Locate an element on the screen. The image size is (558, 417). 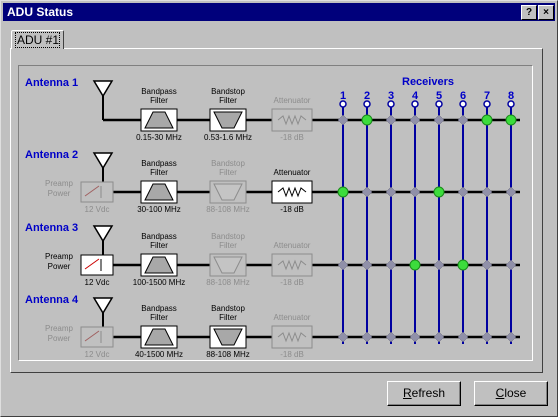
antenna-2-bandpass-range: 30-100 MHz is located at coordinates (159, 209).